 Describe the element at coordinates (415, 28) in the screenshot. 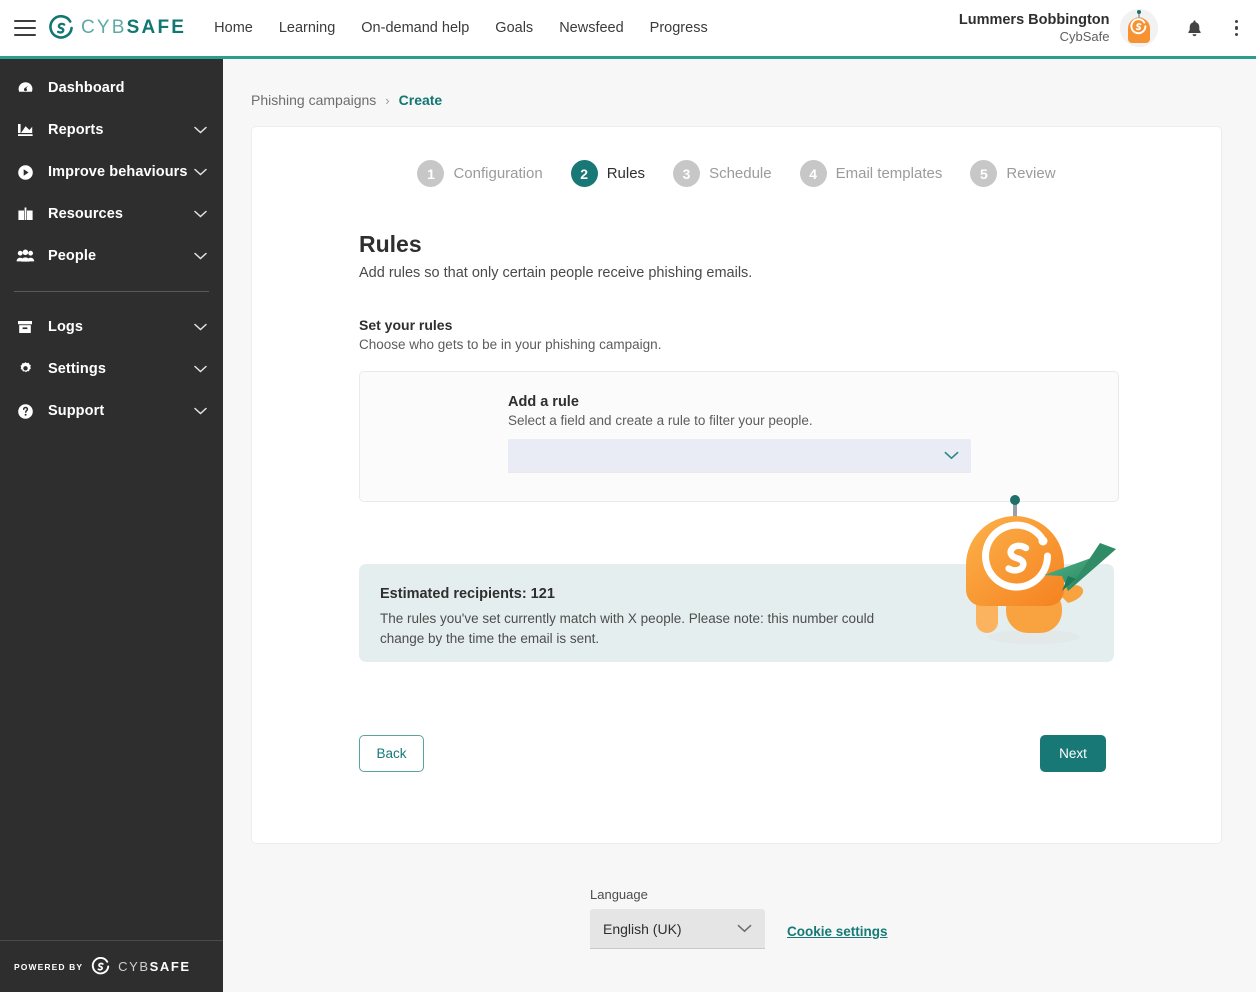

I see `nav-item-on-demand-help: On-demand help` at that location.